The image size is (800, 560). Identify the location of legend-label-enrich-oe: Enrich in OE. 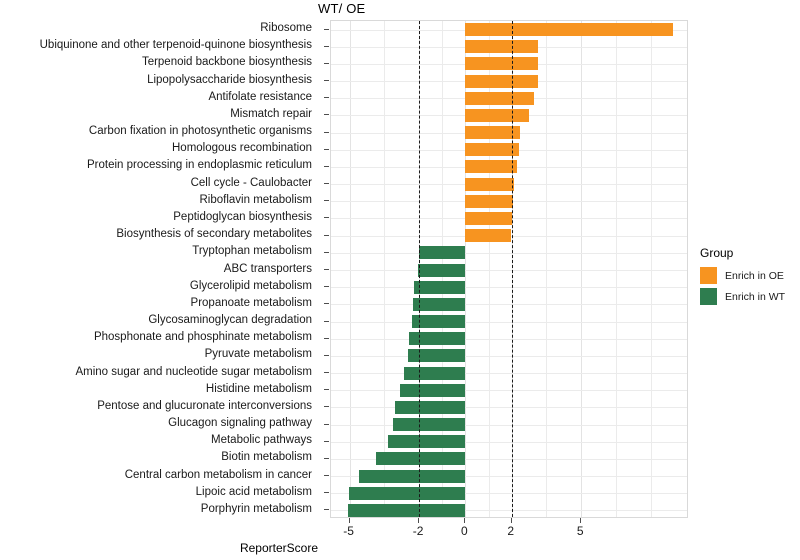
(754, 275).